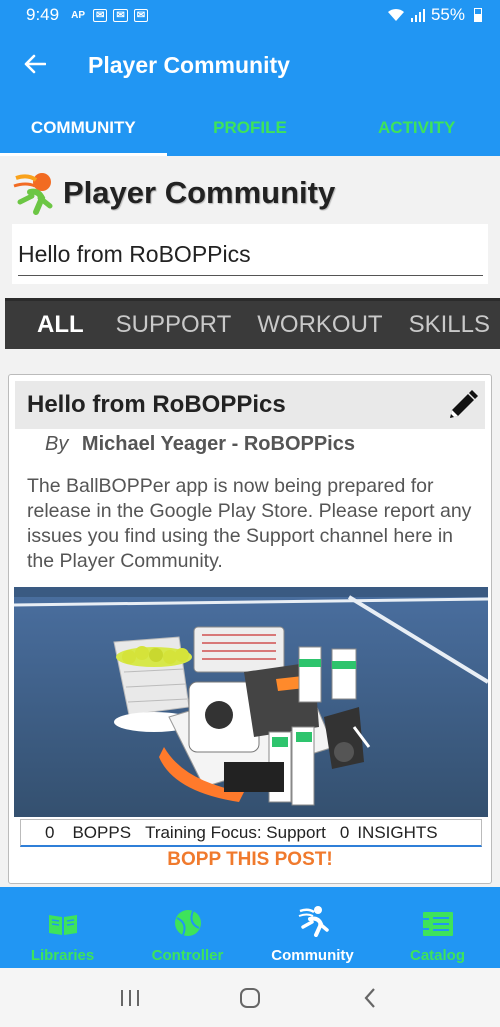 The height and width of the screenshot is (1027, 500). I want to click on by-label: By, so click(57, 444).